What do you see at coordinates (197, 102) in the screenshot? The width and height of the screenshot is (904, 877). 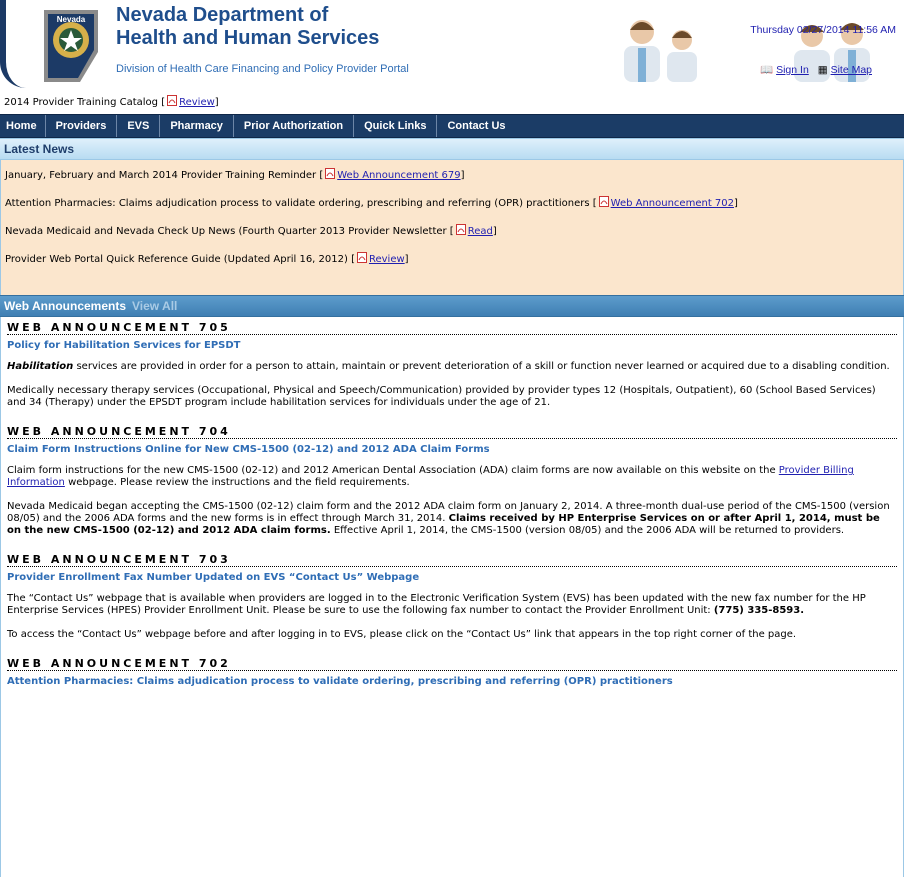 I see `catalog-review-link: Review` at bounding box center [197, 102].